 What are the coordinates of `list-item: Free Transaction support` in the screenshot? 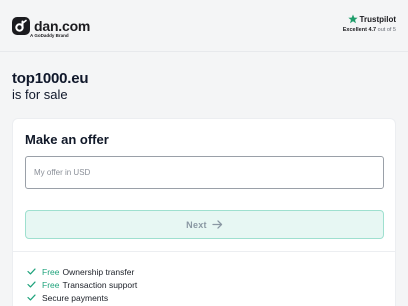 It's located at (82, 284).